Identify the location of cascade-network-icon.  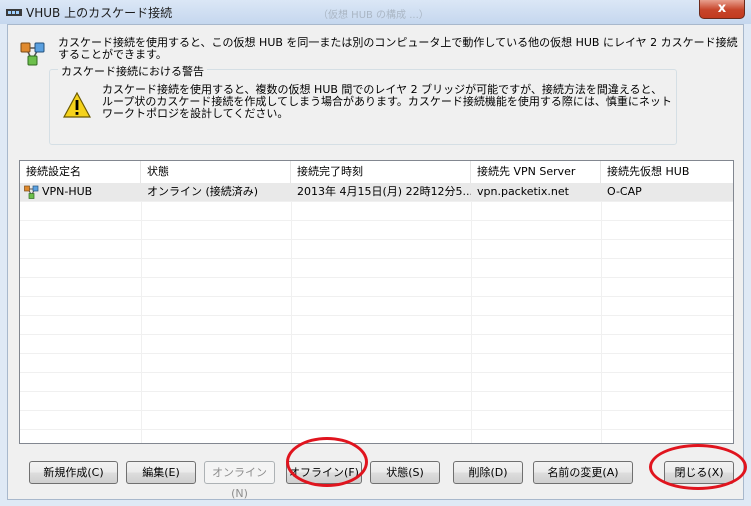
(32, 54).